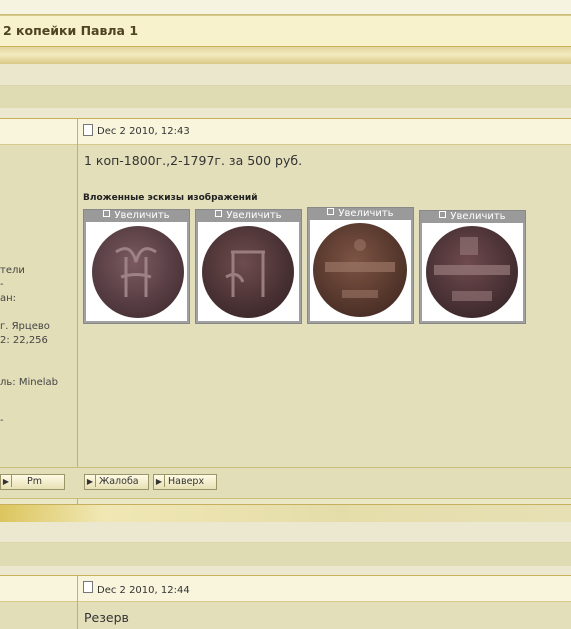 This screenshot has width=571, height=629. Describe the element at coordinates (143, 590) in the screenshot. I see `post-date: Dec 2 2010, 12:44` at that location.